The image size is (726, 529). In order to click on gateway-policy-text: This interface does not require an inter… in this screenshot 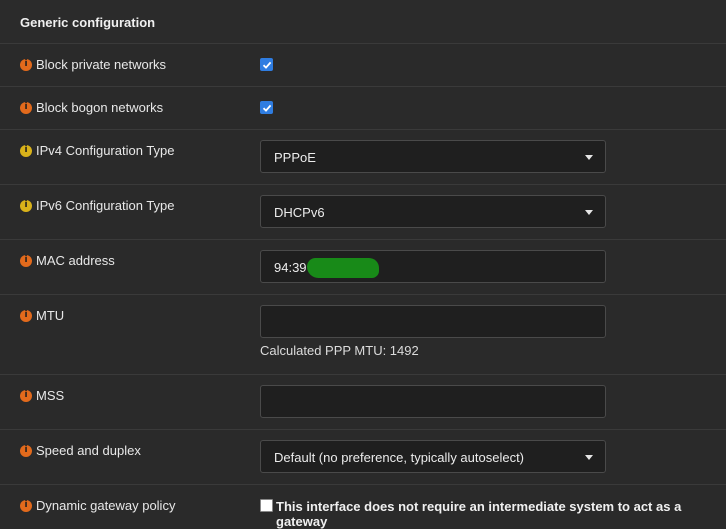, I will do `click(501, 514)`.